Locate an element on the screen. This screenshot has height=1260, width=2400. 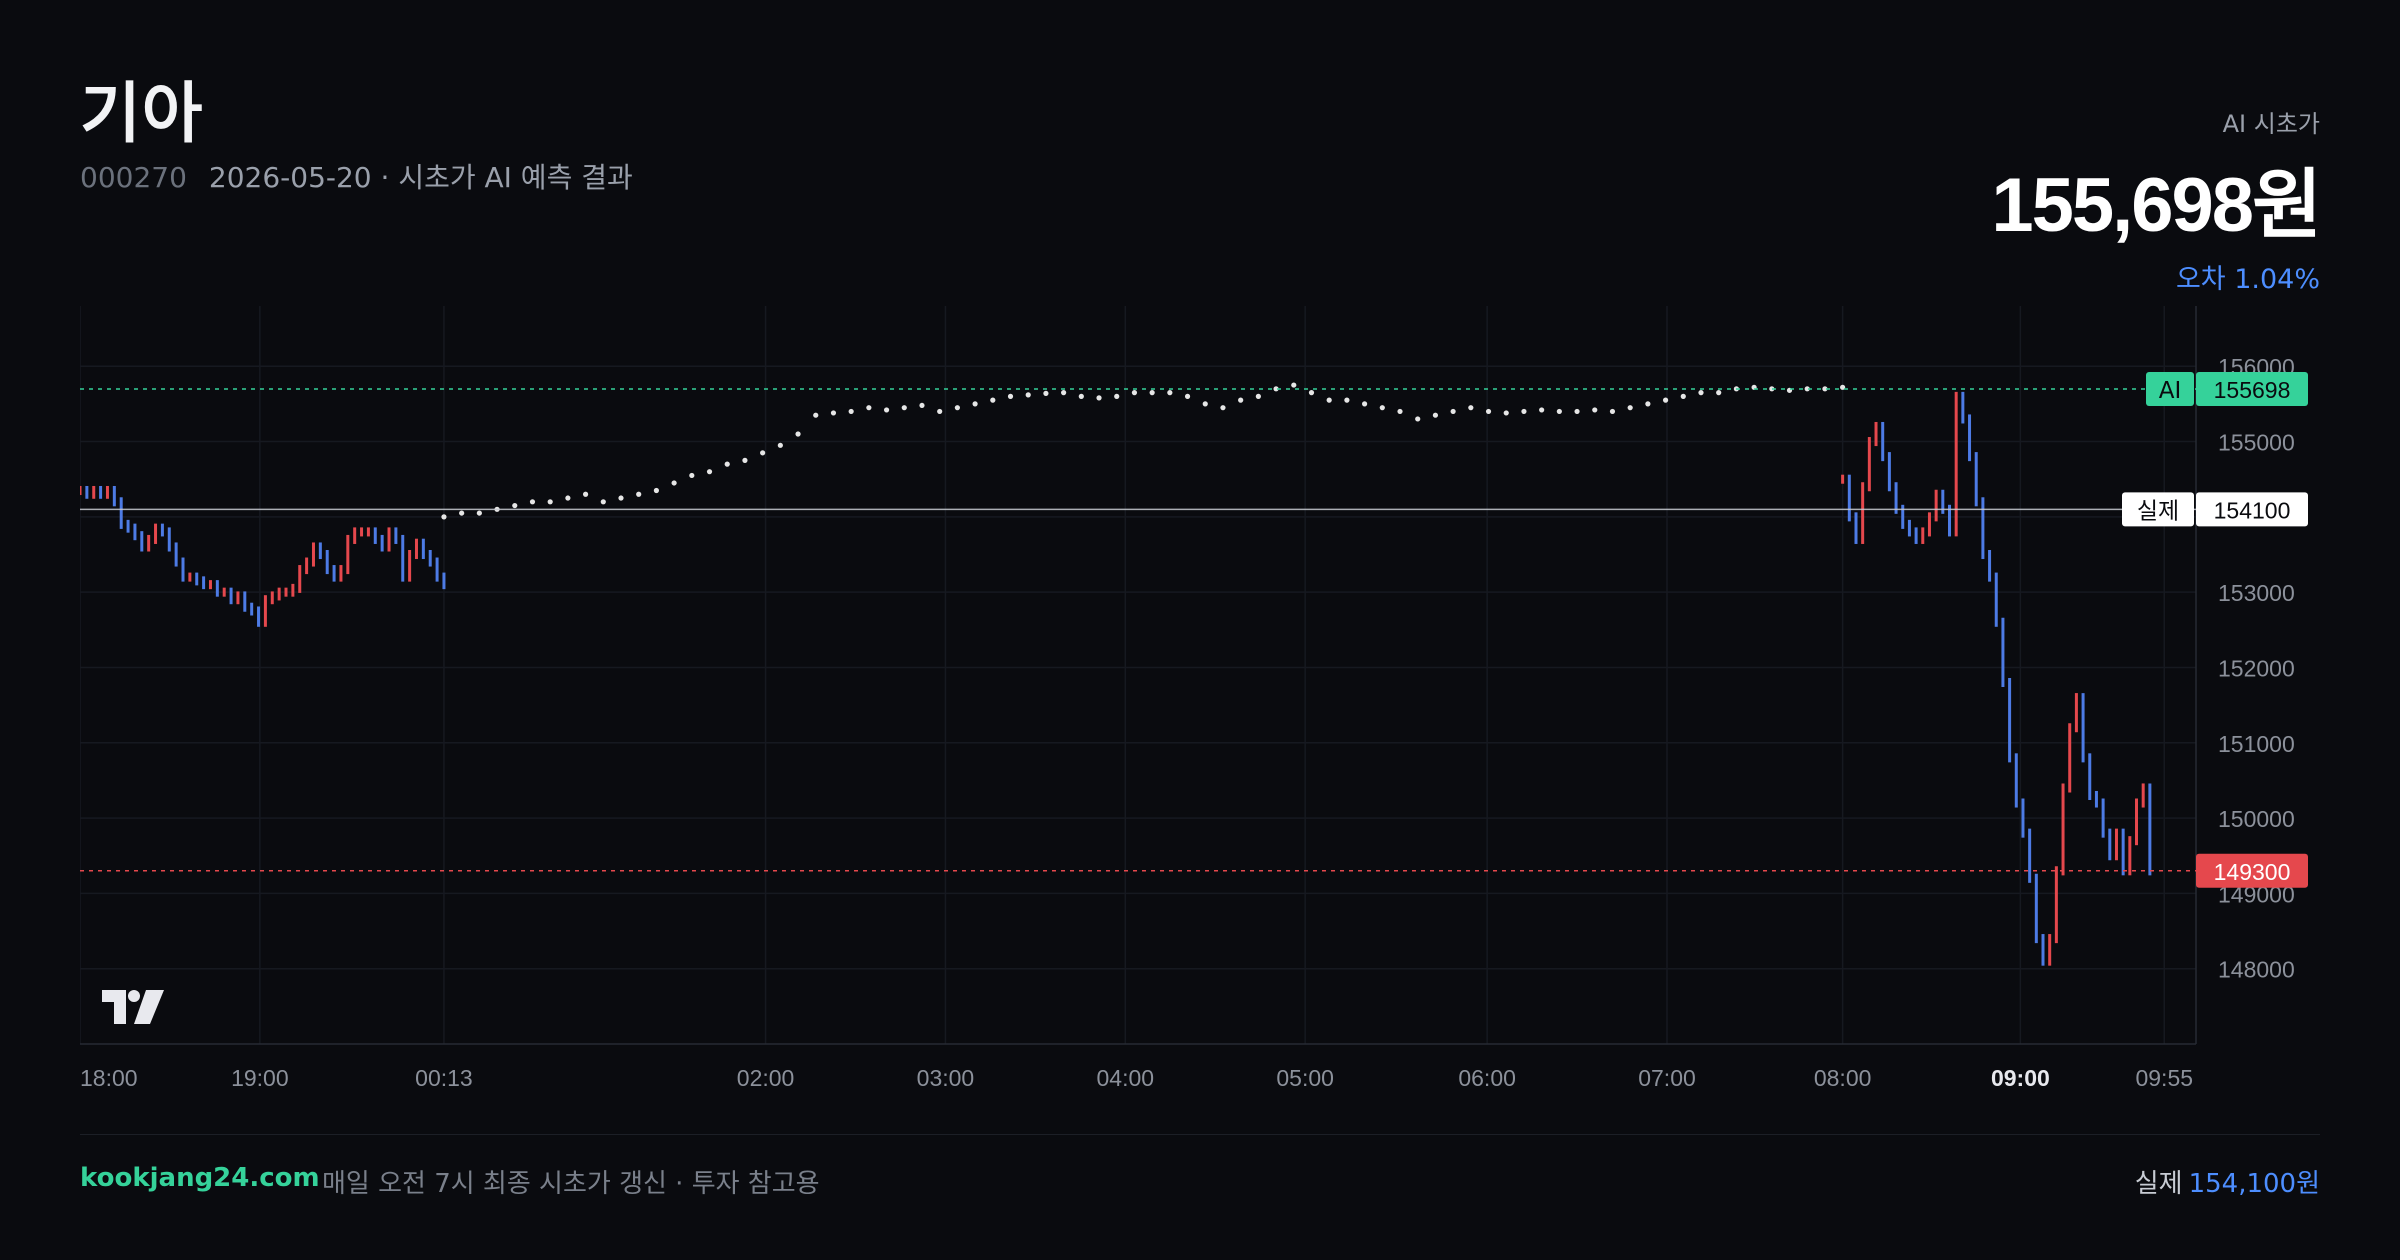
subtitle-line: 000270 2026-05-20 · 시초가 AI 예측 결과 is located at coordinates (356, 176).